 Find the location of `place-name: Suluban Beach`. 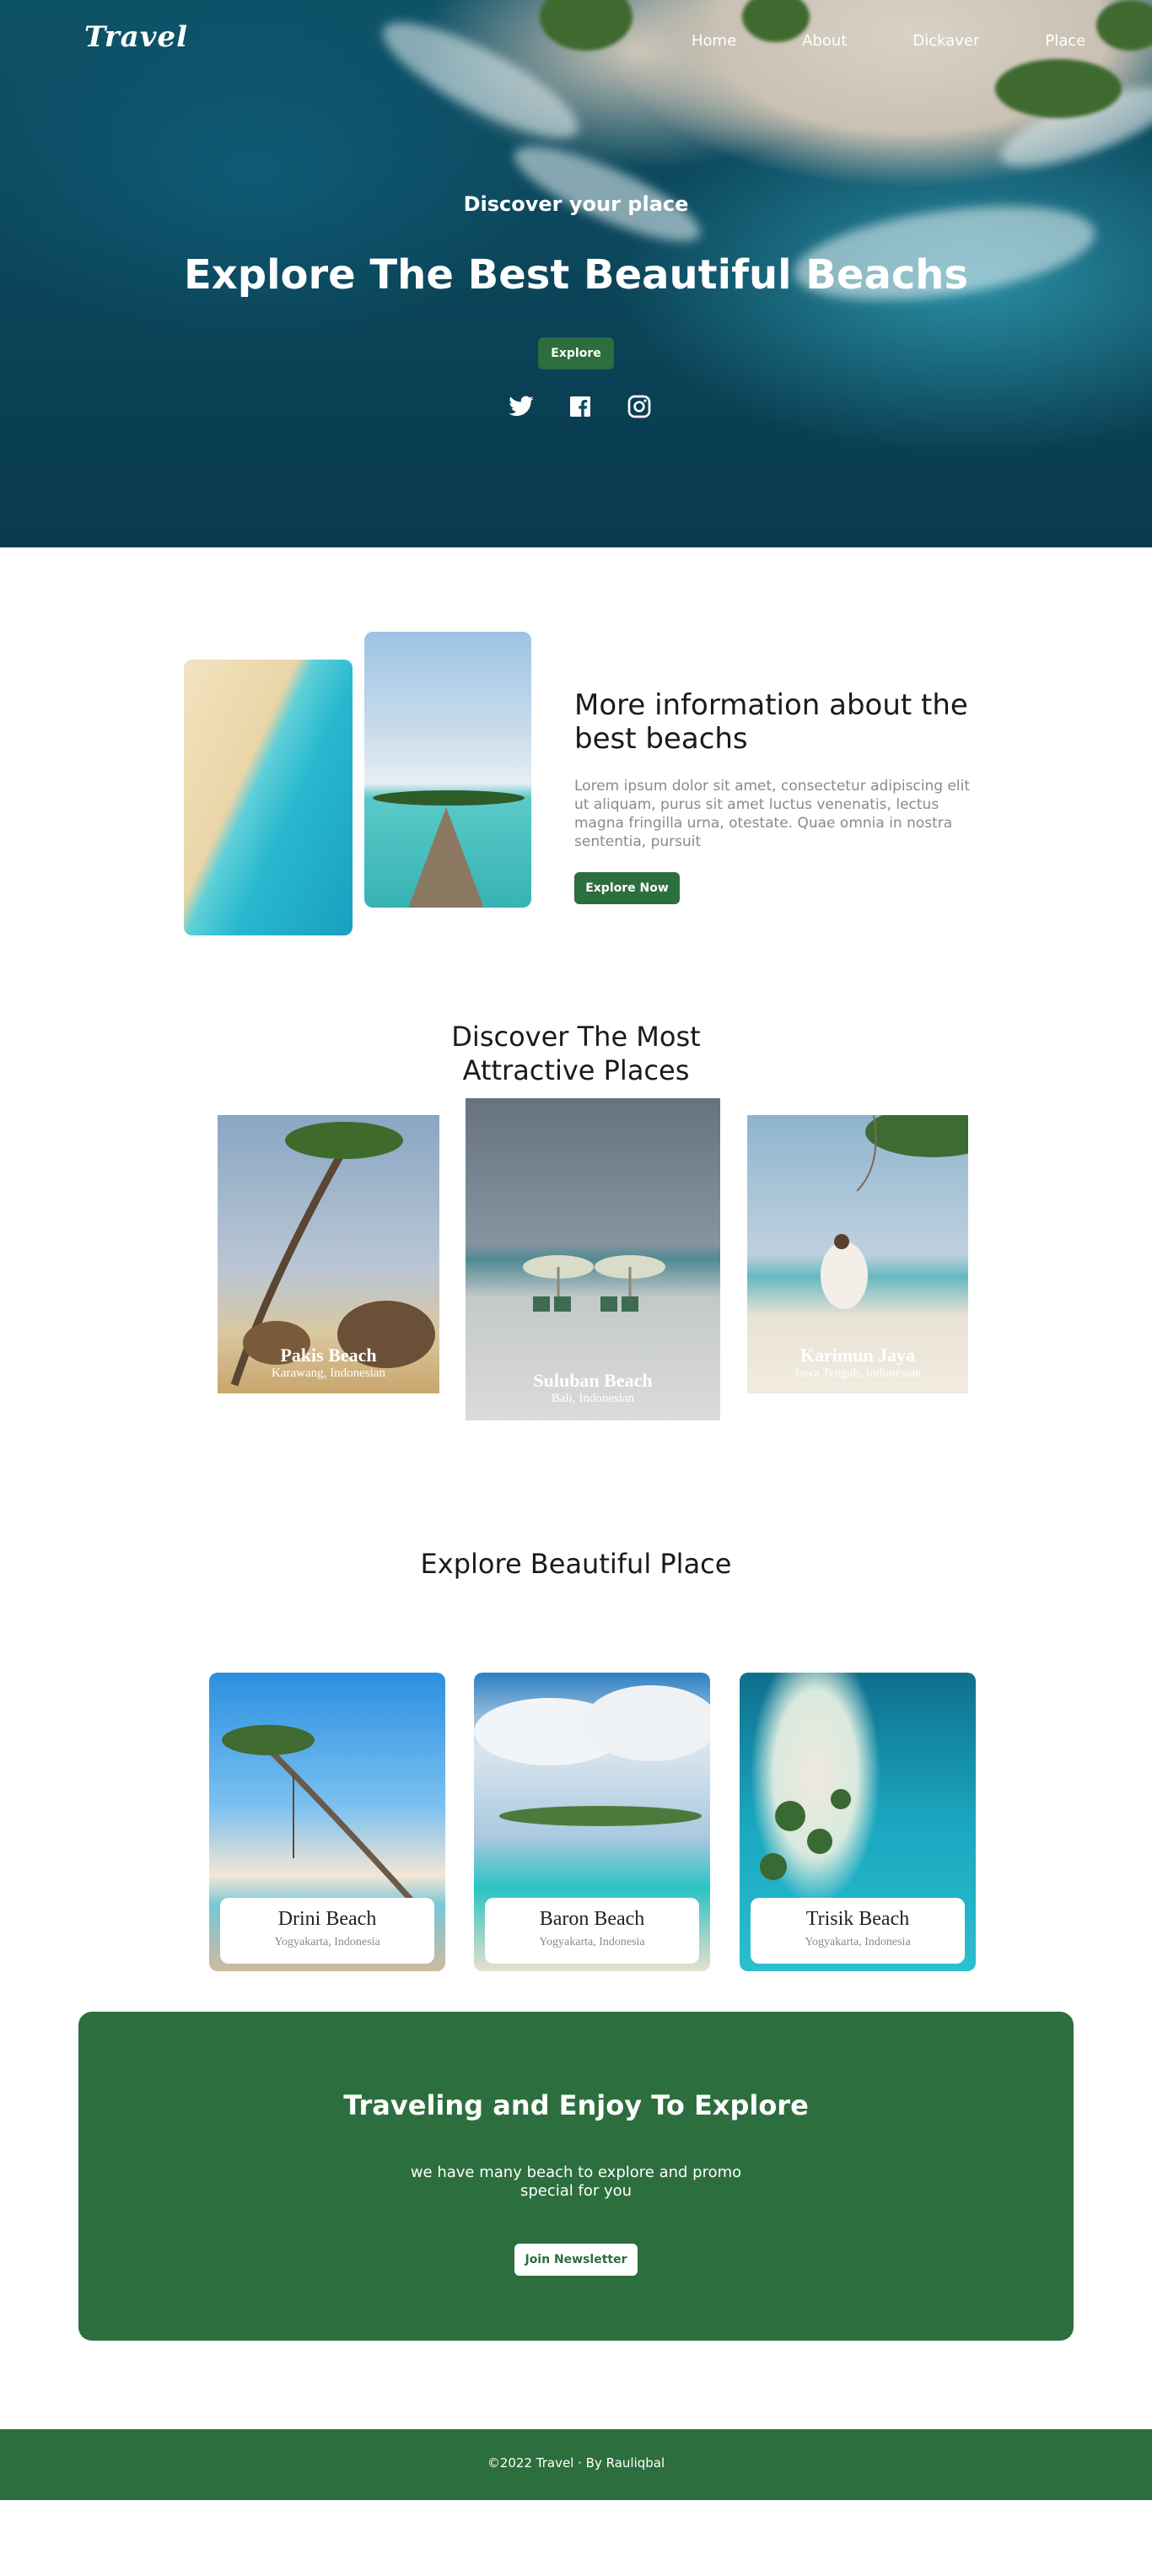

place-name: Suluban Beach is located at coordinates (593, 1380).